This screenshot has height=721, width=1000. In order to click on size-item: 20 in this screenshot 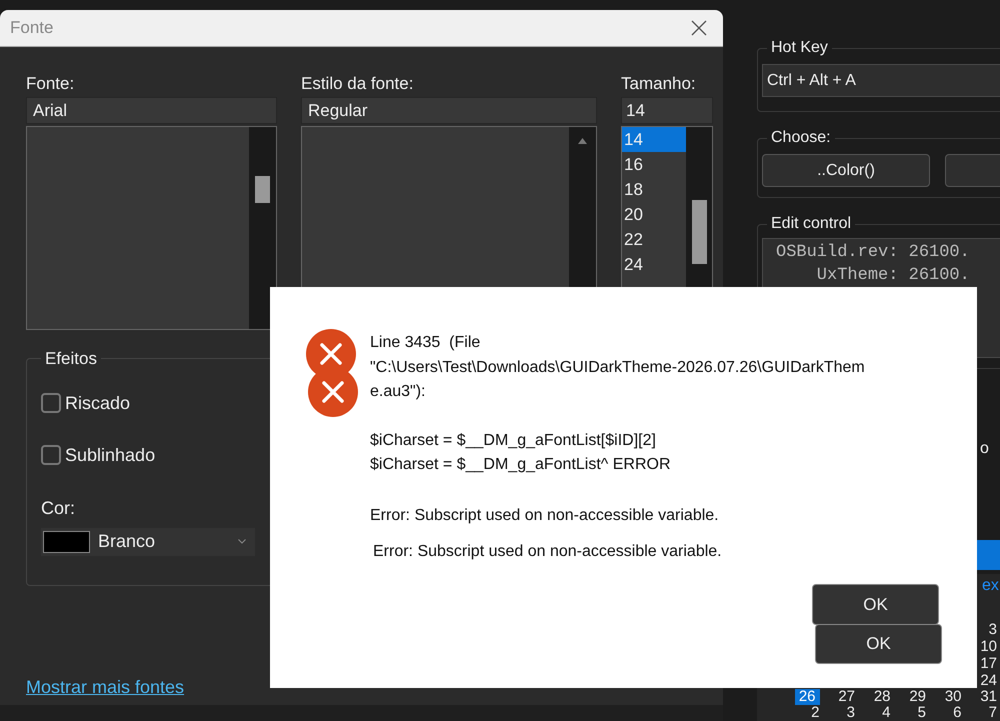, I will do `click(654, 214)`.